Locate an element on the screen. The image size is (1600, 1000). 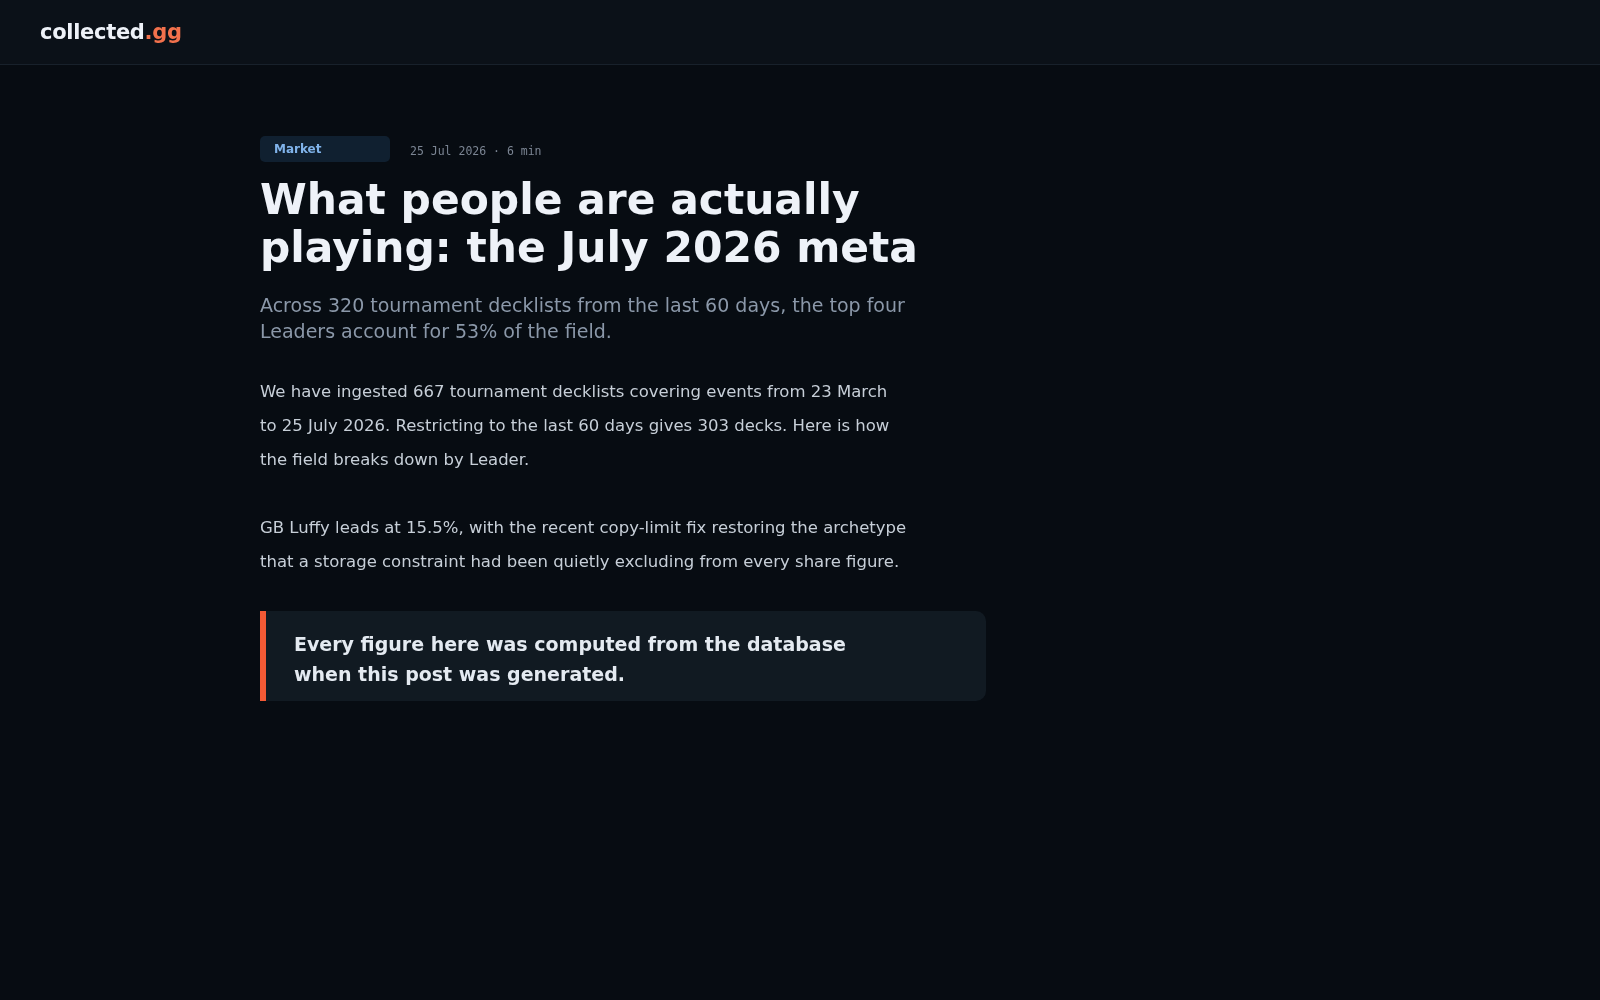
body-paragraph: GB Luffy leads at 15.5%, with the recent copy-limit fix restoring the archetype that a storage constraint had been quietly excluding from every share figure. is located at coordinates (584, 545).